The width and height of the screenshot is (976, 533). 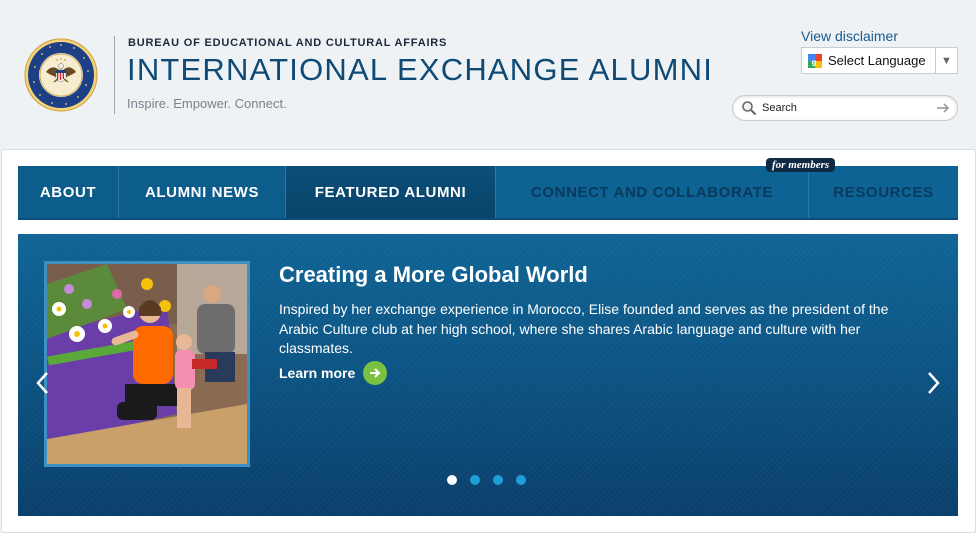 What do you see at coordinates (391, 192) in the screenshot?
I see `nav-featured-alumni: FEATURED ALUMNI` at bounding box center [391, 192].